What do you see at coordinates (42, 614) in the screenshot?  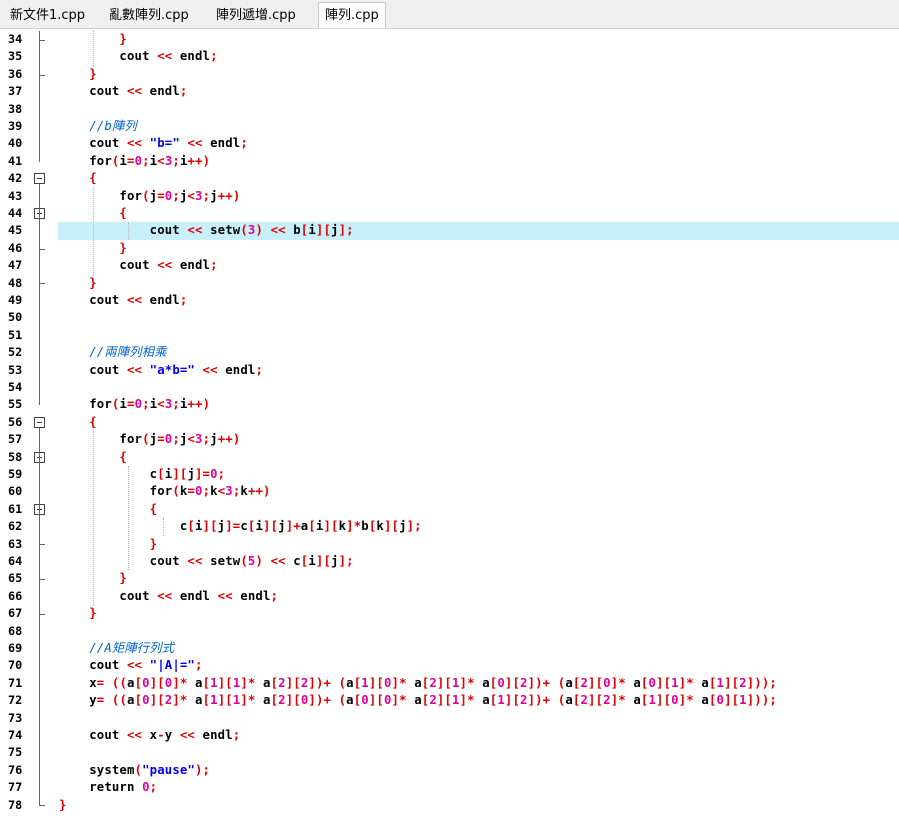 I see `fold-end-tick` at bounding box center [42, 614].